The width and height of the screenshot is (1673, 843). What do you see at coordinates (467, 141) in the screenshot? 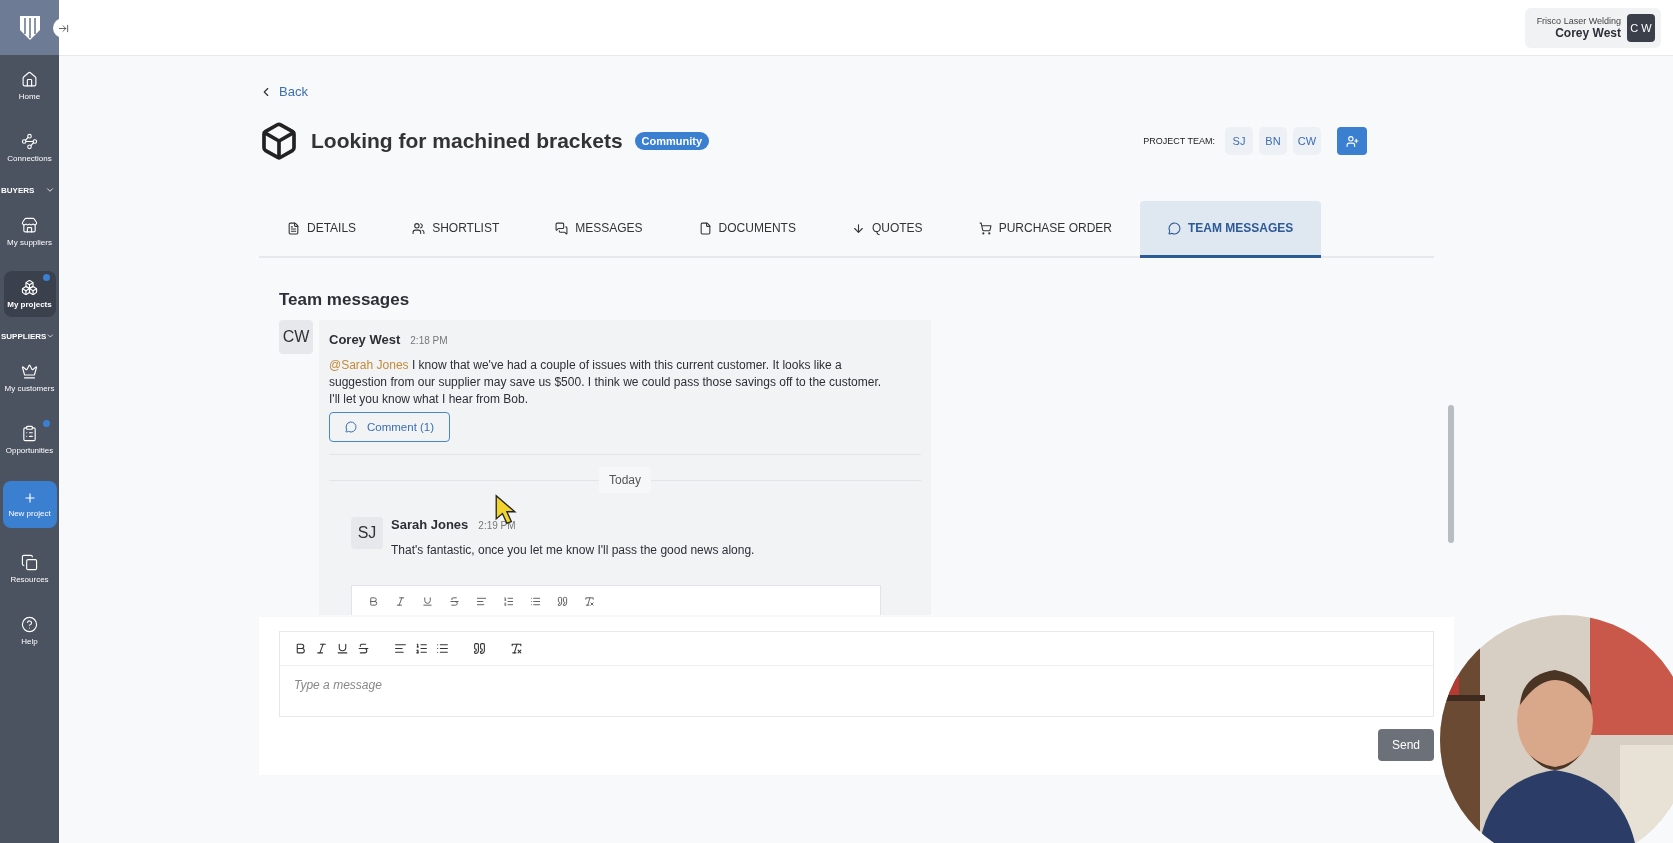
I see `project-title: Looking for machined brackets` at bounding box center [467, 141].